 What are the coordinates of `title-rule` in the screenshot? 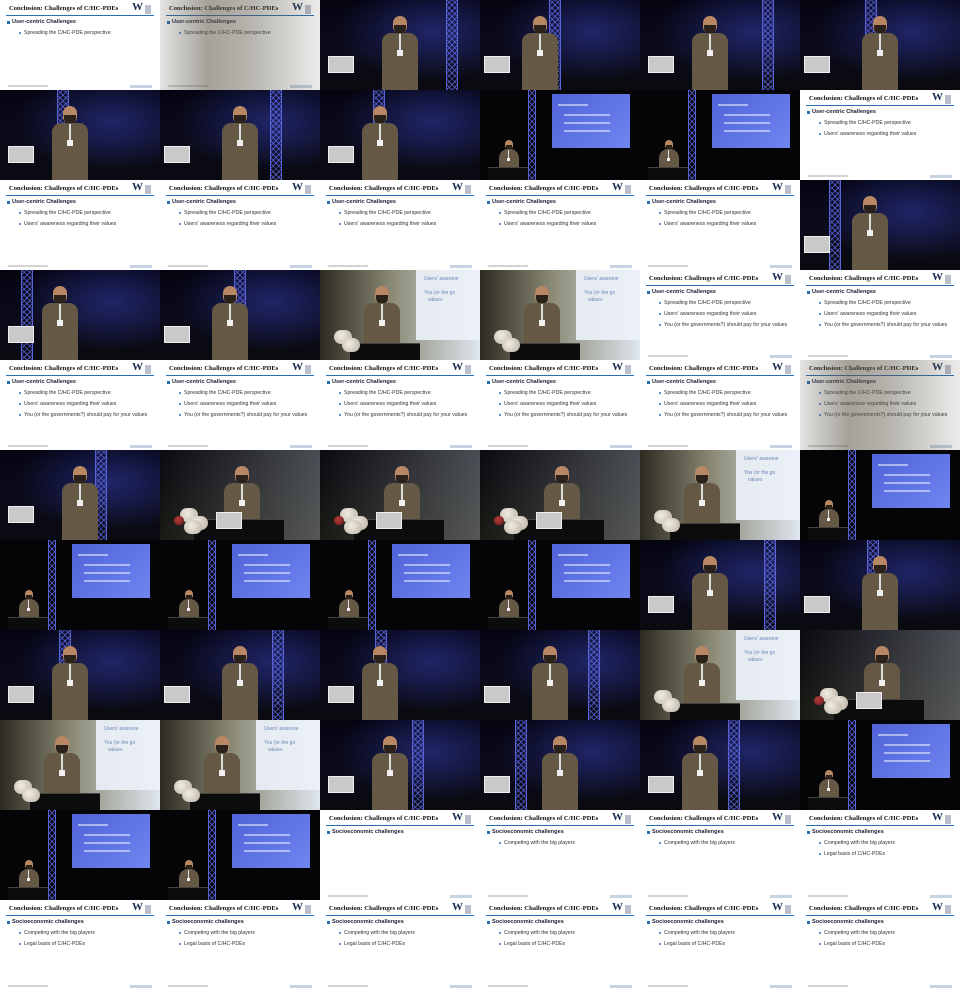 It's located at (240, 16).